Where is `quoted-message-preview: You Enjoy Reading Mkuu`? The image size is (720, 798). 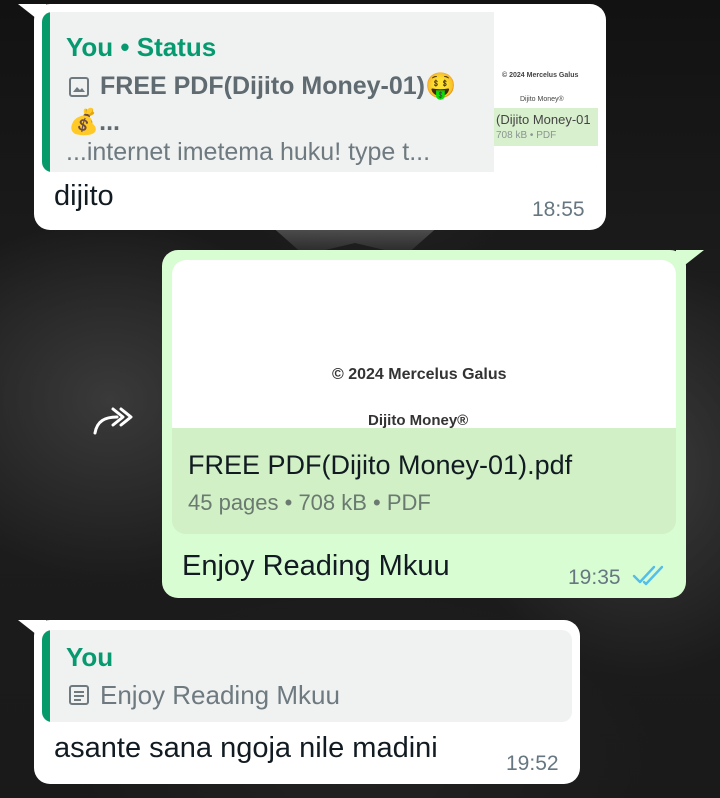
quoted-message-preview: You Enjoy Reading Mkuu is located at coordinates (307, 676).